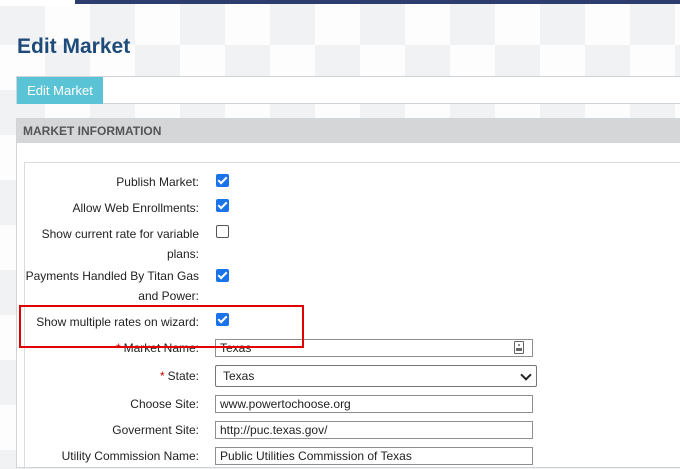 This screenshot has width=680, height=469. I want to click on contact-card-icon, so click(519, 347).